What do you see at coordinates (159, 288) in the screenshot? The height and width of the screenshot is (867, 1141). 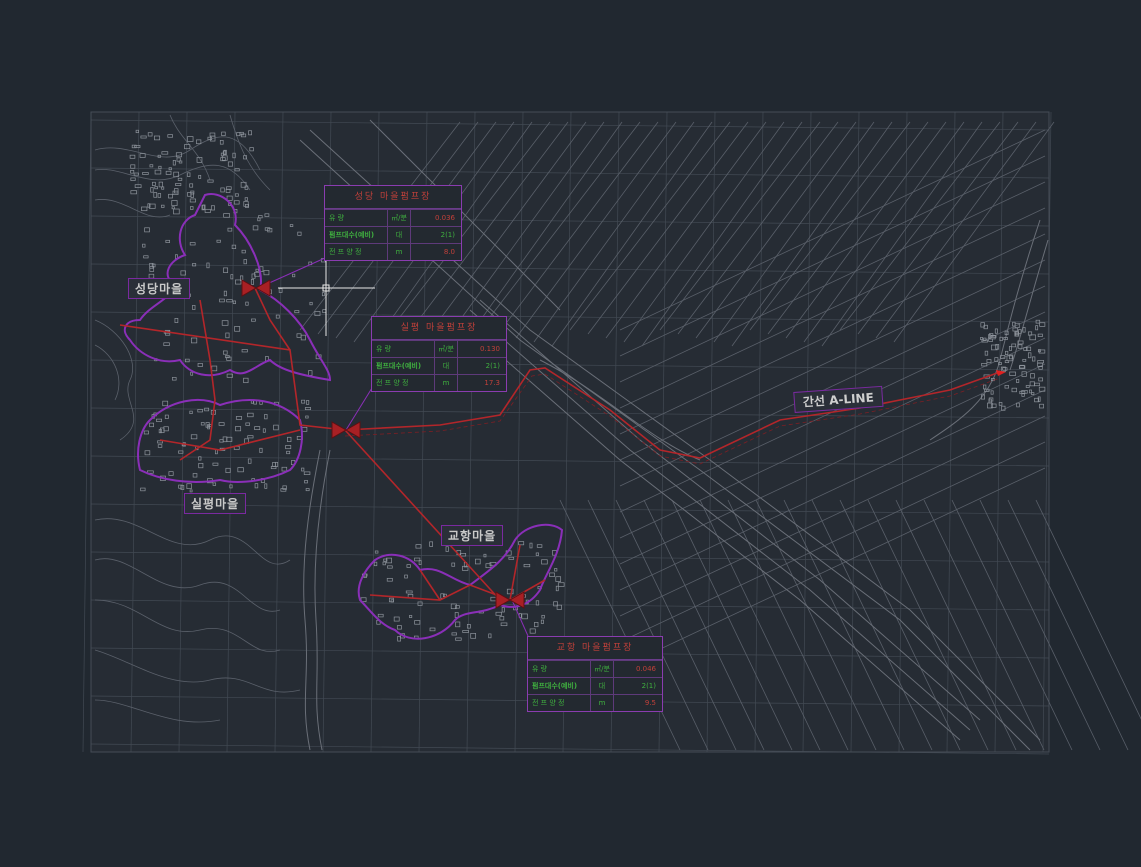 I see `village-label-seongdang: 성당마을` at bounding box center [159, 288].